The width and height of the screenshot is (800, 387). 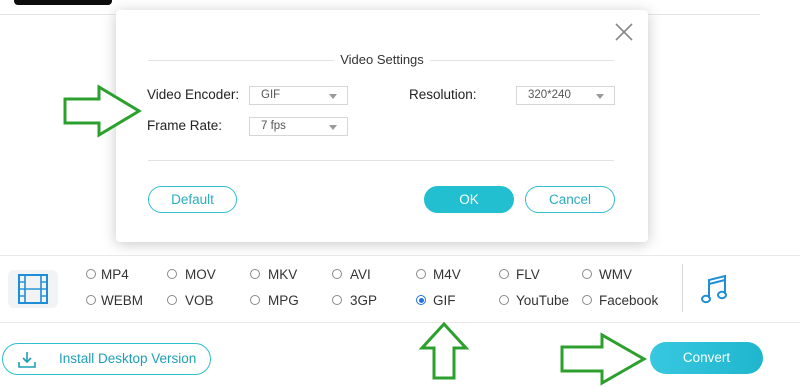 I want to click on green-arrow-up-icon, so click(x=444, y=350).